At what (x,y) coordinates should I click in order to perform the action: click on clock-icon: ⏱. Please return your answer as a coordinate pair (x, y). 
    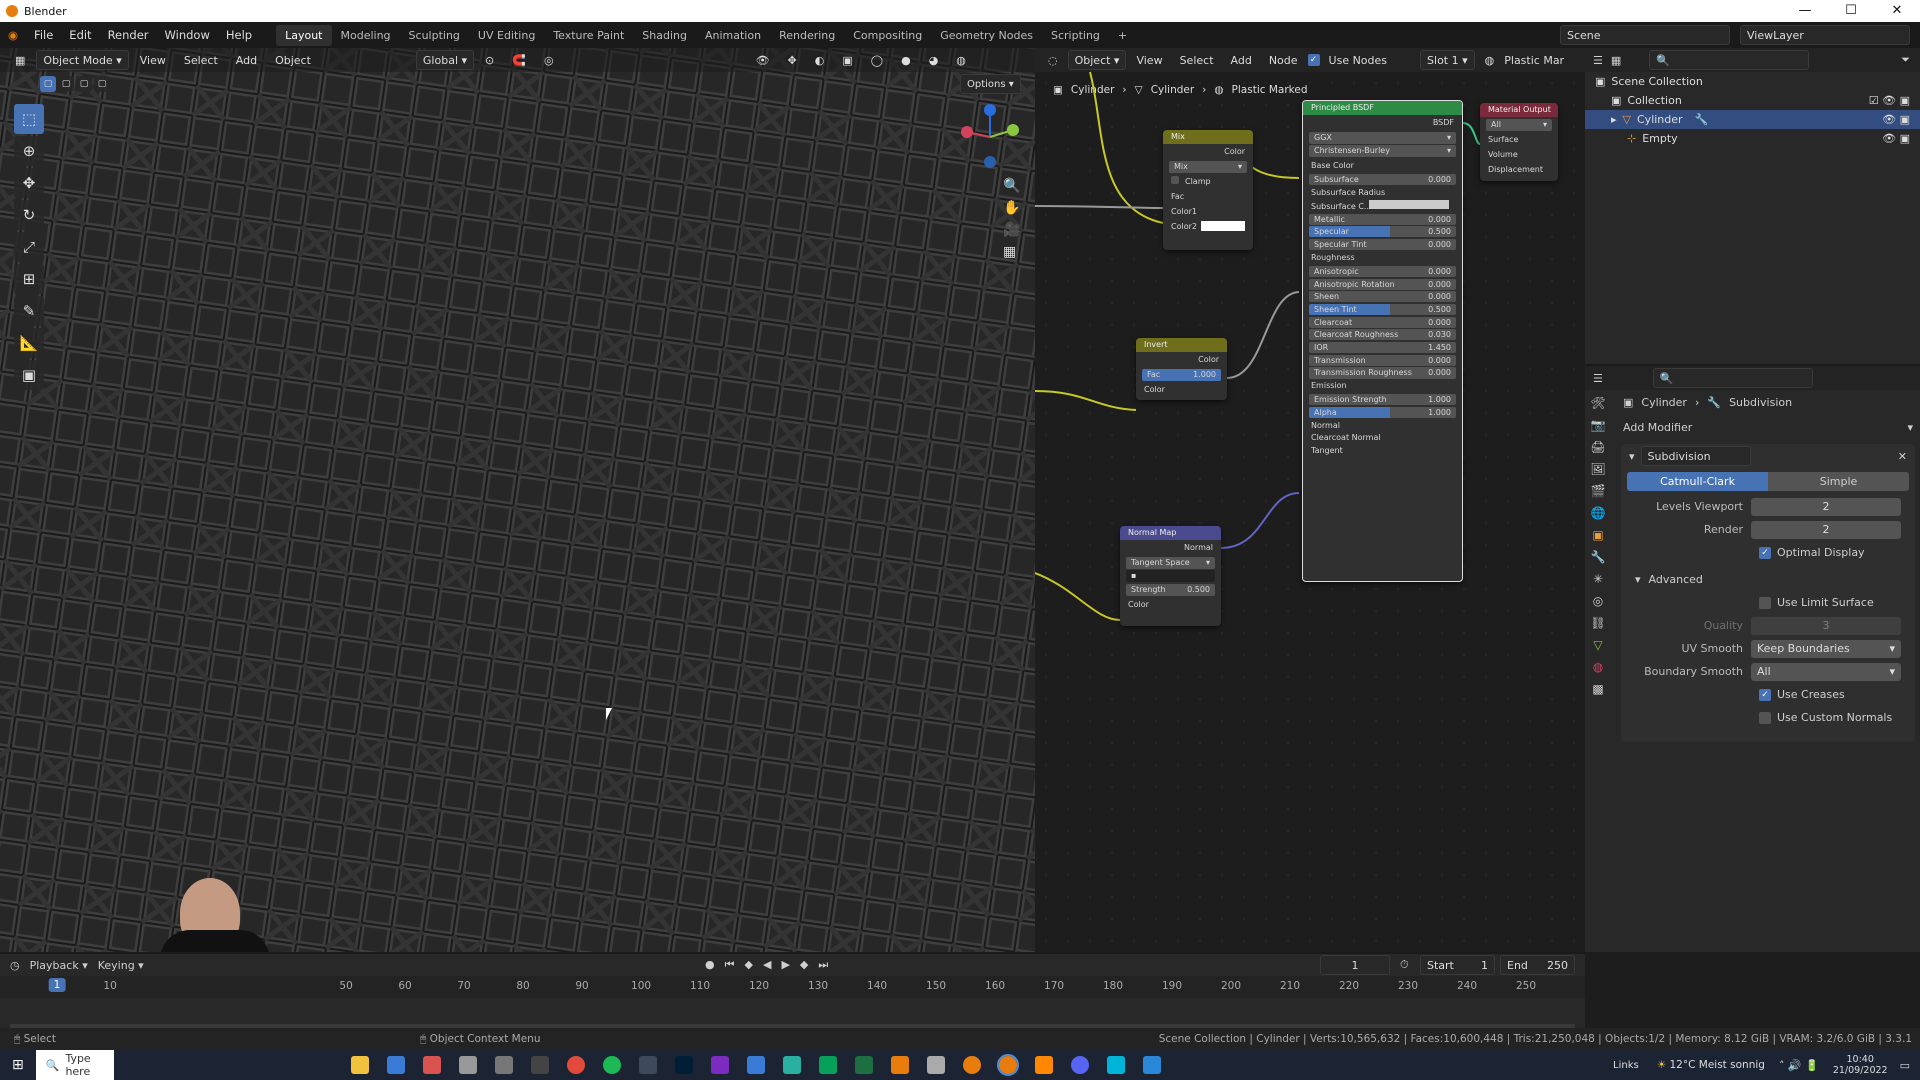
    Looking at the image, I should click on (1404, 965).